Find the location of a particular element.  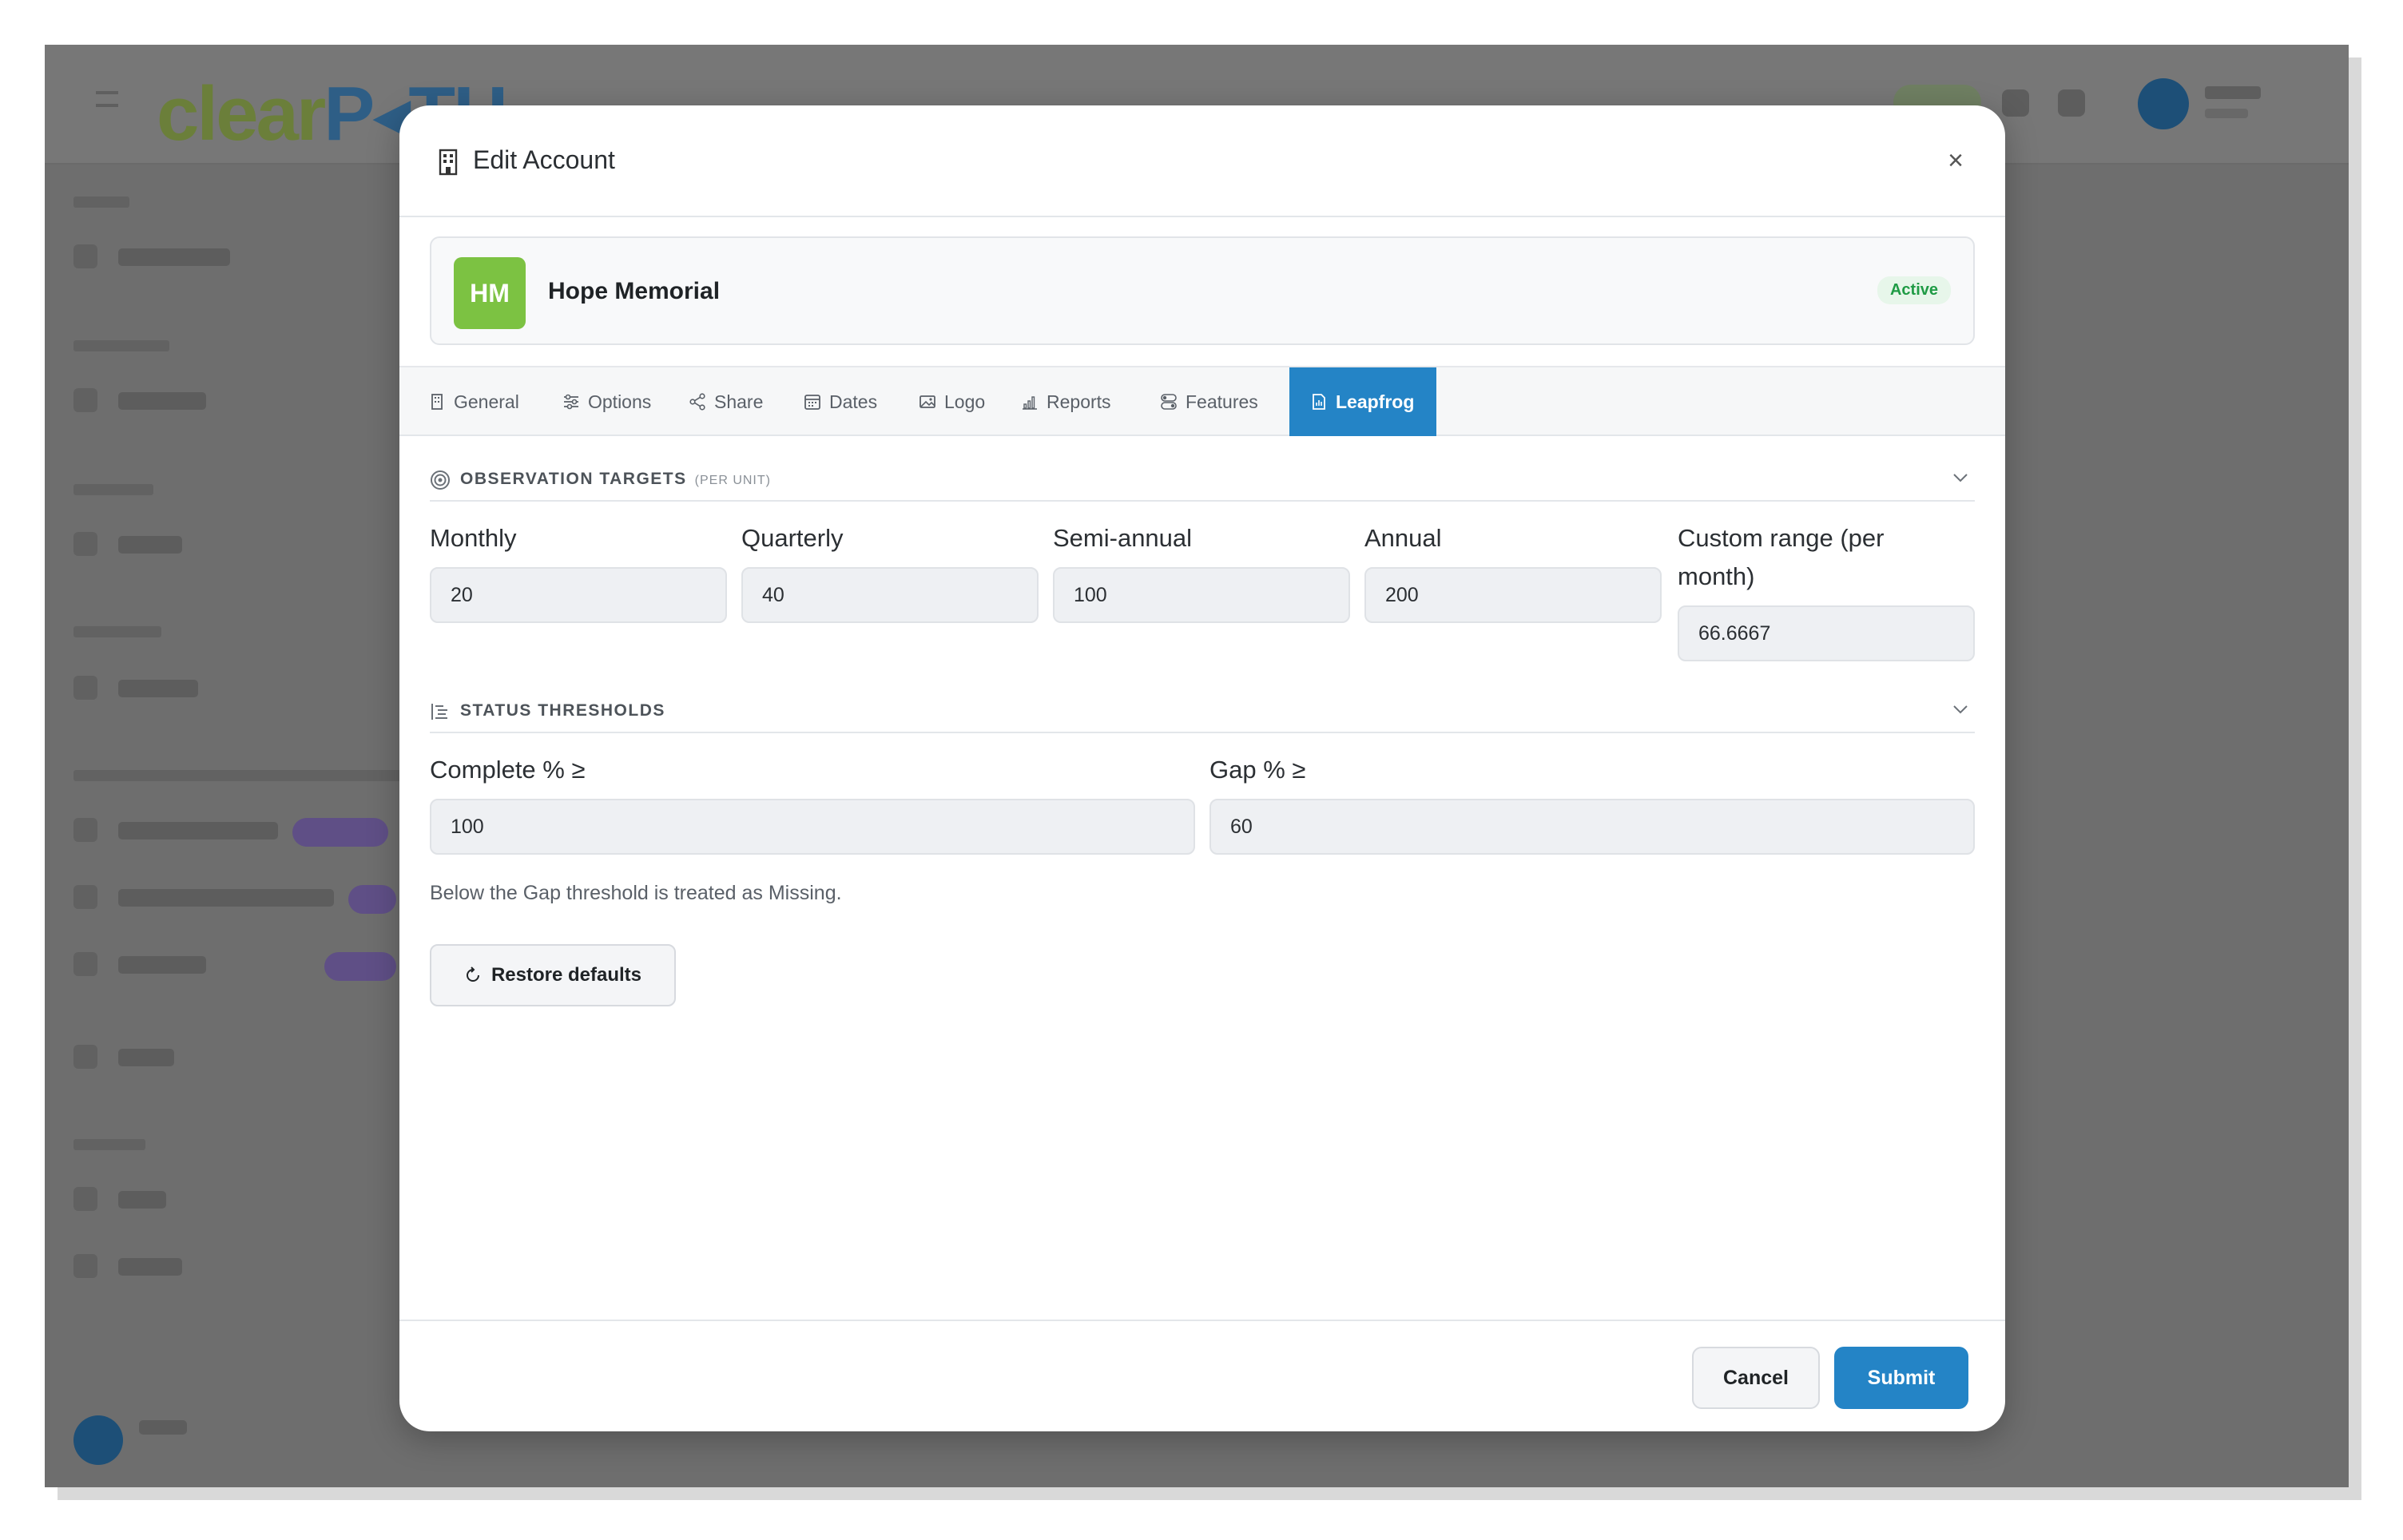

observation-targets-header: OBSERVATION TARGETS (PER UNIT) is located at coordinates (1202, 481).